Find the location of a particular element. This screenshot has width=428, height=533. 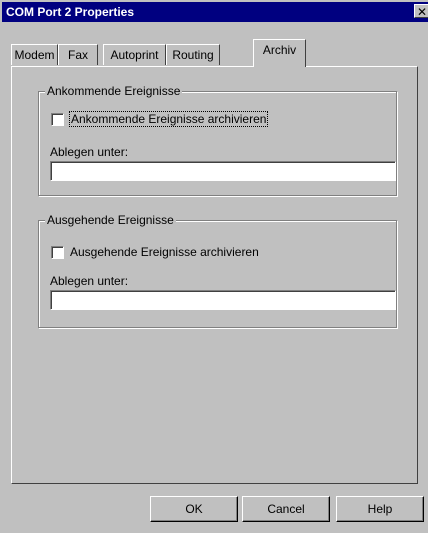

tab-autoprint: Autoprint is located at coordinates (134, 54).